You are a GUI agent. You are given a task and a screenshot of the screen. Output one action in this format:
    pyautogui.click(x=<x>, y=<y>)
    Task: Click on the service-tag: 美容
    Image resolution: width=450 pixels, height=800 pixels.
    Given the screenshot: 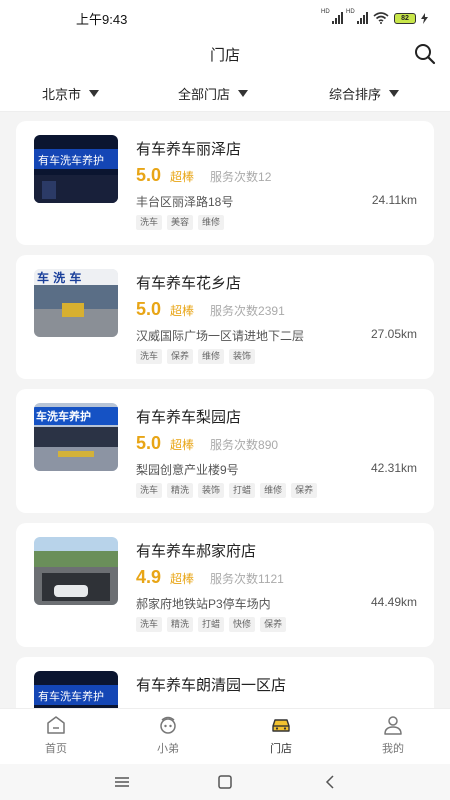 What is the action you would take?
    pyautogui.click(x=180, y=222)
    